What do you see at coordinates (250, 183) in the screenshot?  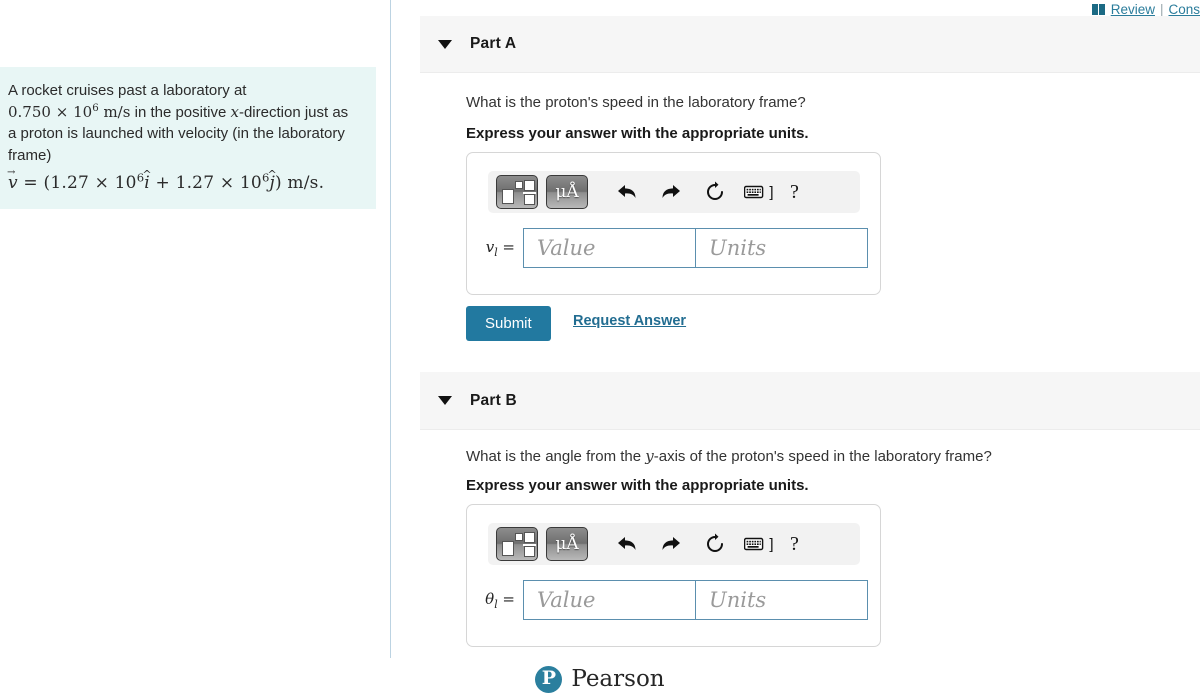 I see `equation-base-2: 10` at bounding box center [250, 183].